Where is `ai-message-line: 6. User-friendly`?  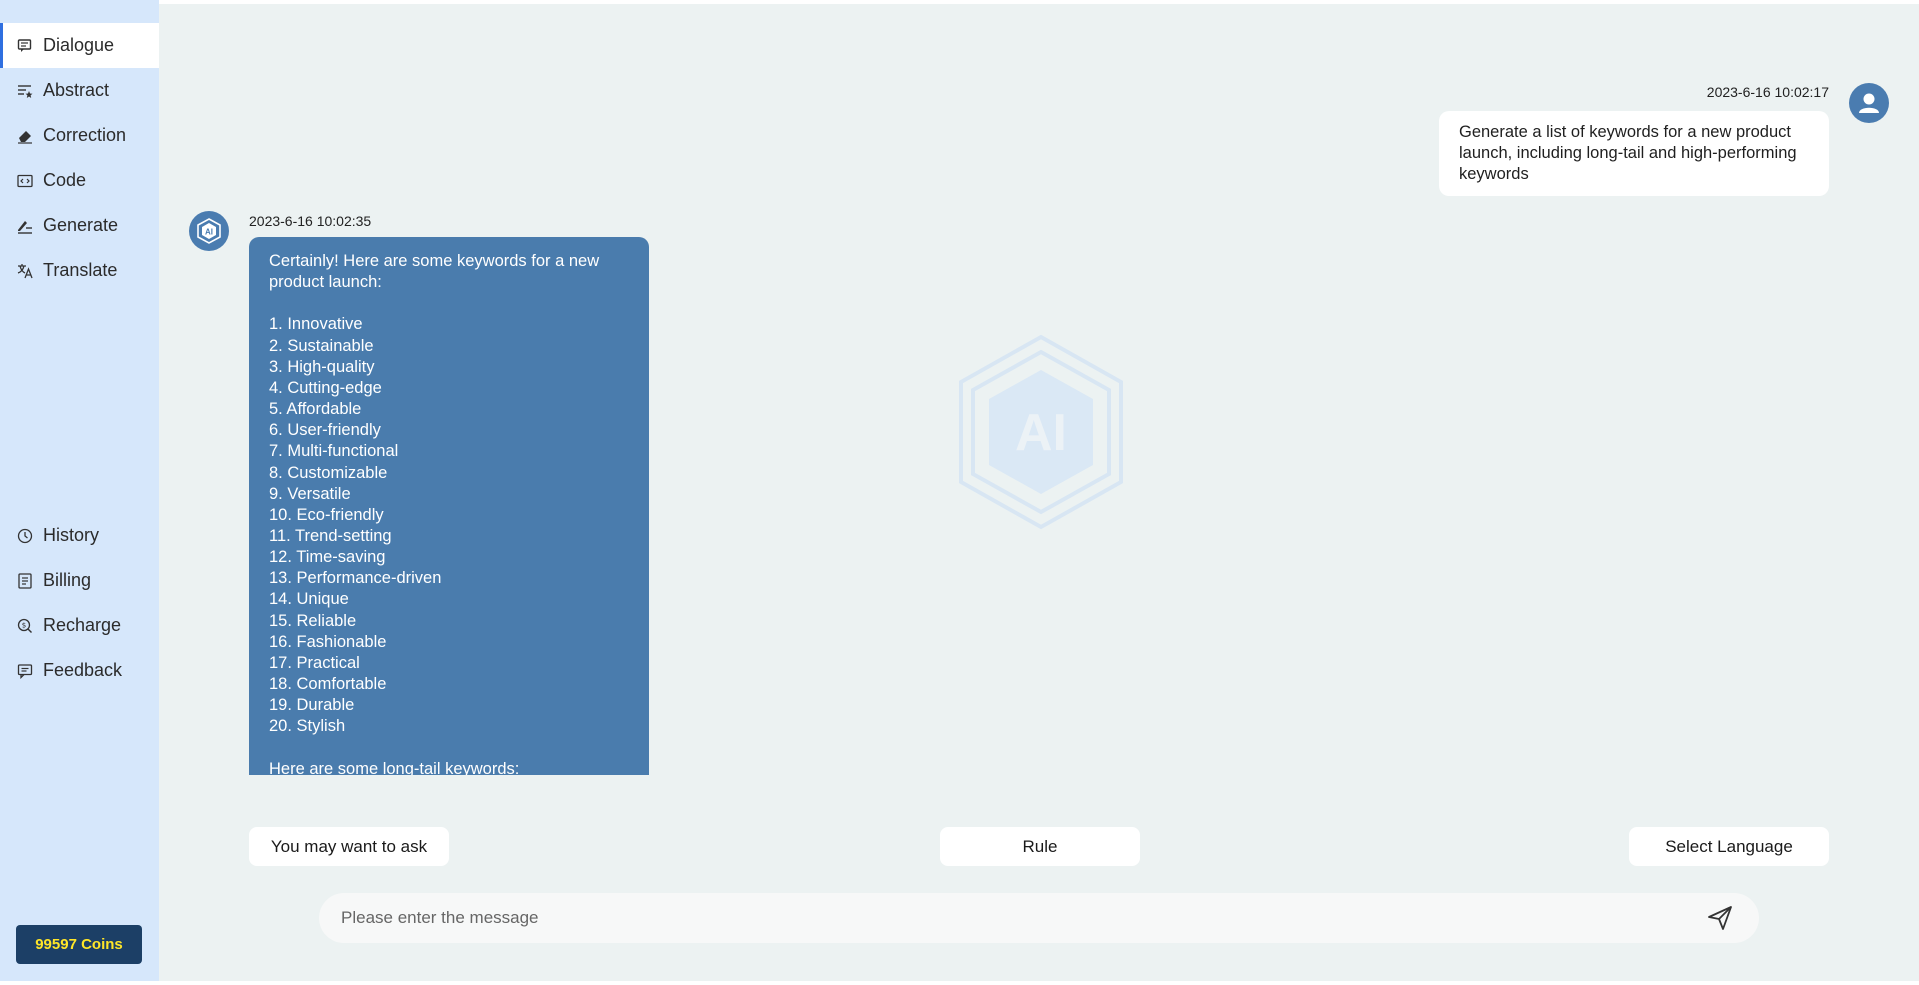 ai-message-line: 6. User-friendly is located at coordinates (325, 430).